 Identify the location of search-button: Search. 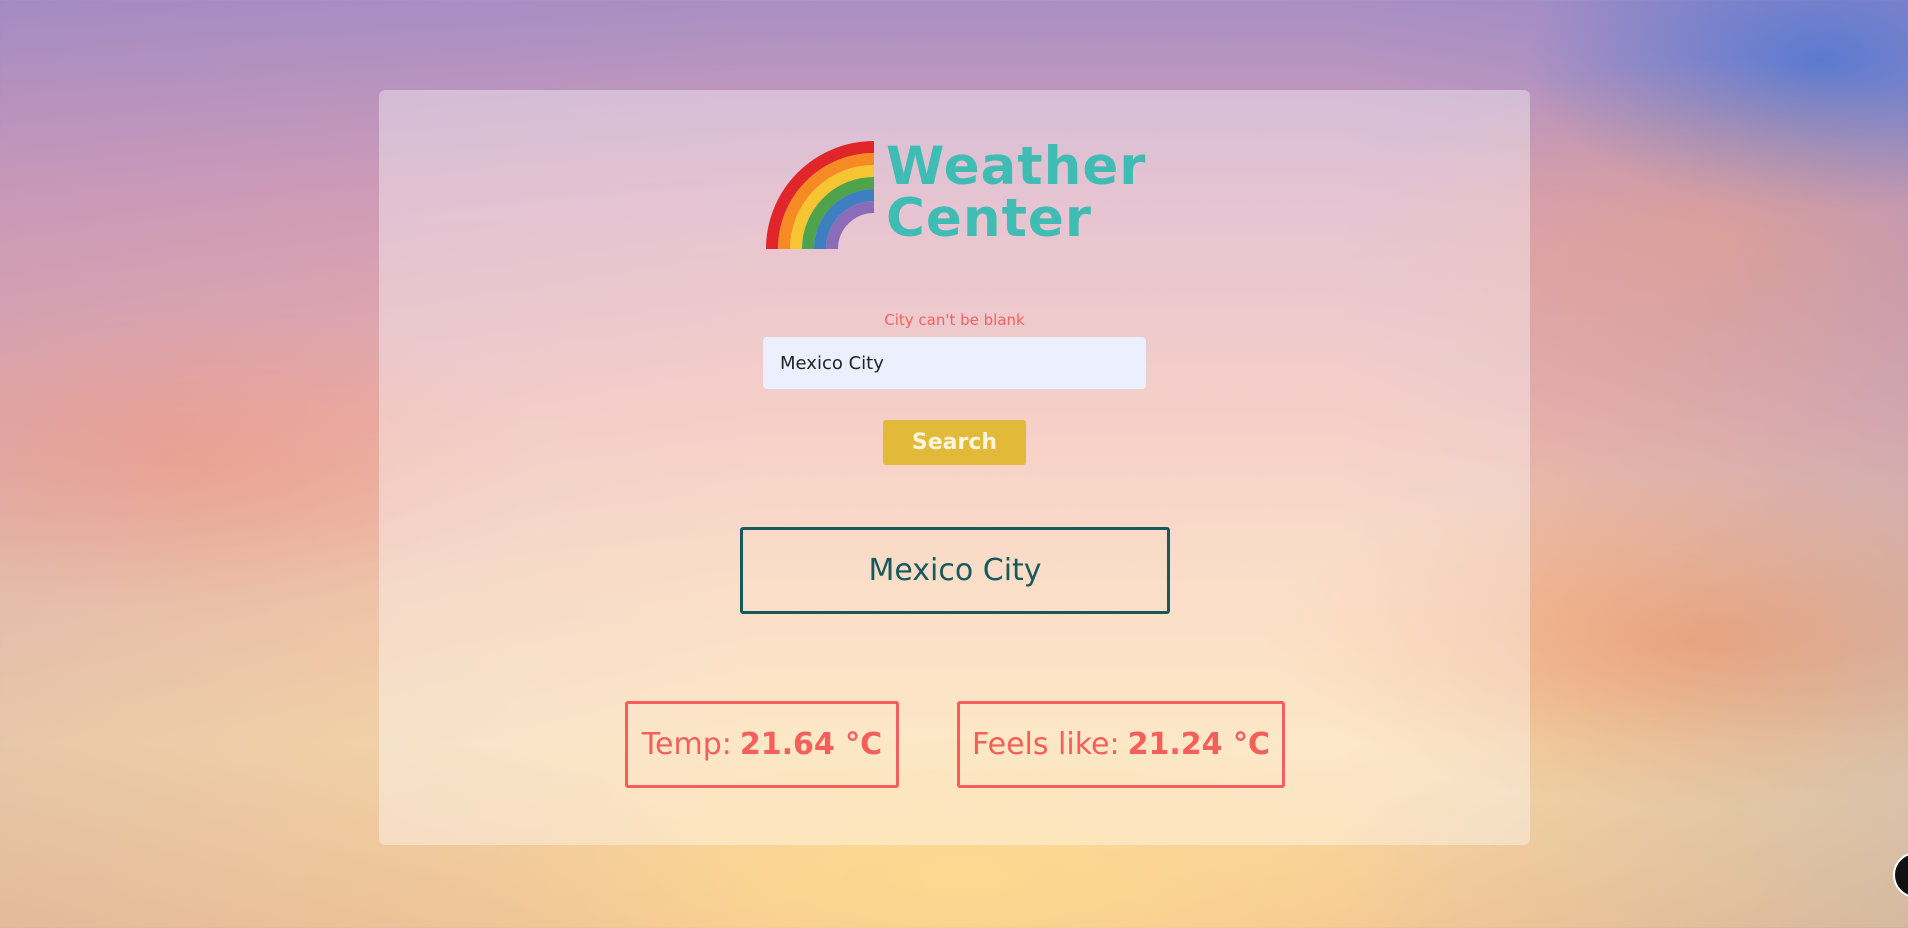
(954, 442).